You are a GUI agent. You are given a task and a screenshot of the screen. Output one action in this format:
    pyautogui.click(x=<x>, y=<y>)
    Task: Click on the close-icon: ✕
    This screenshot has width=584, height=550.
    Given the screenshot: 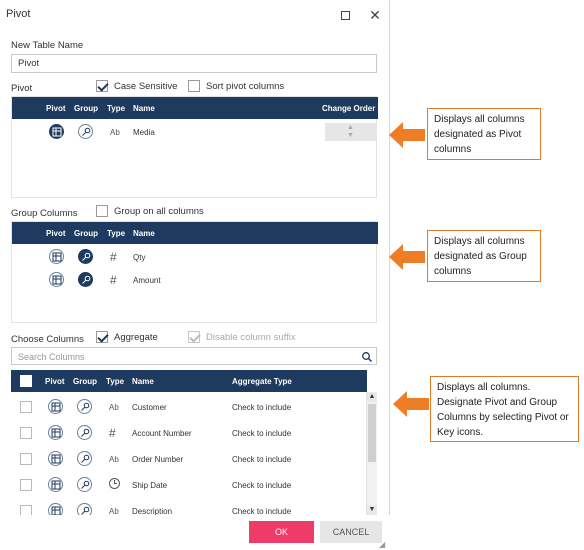 What is the action you would take?
    pyautogui.click(x=375, y=15)
    